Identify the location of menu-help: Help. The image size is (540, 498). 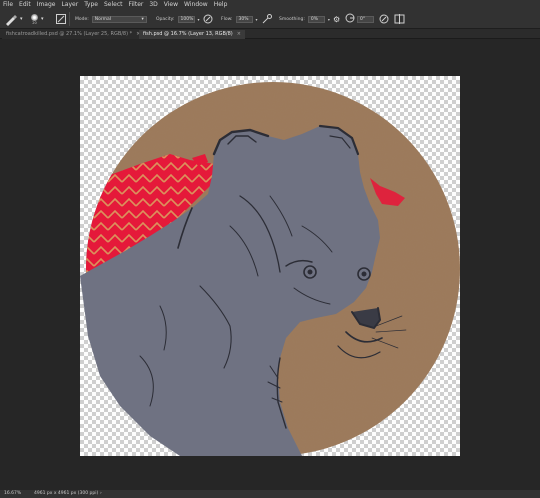
(221, 4).